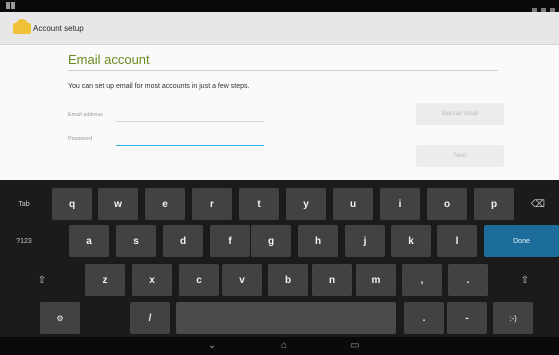 The height and width of the screenshot is (355, 559). Describe the element at coordinates (513, 318) in the screenshot. I see `key-smiley: :-)` at that location.